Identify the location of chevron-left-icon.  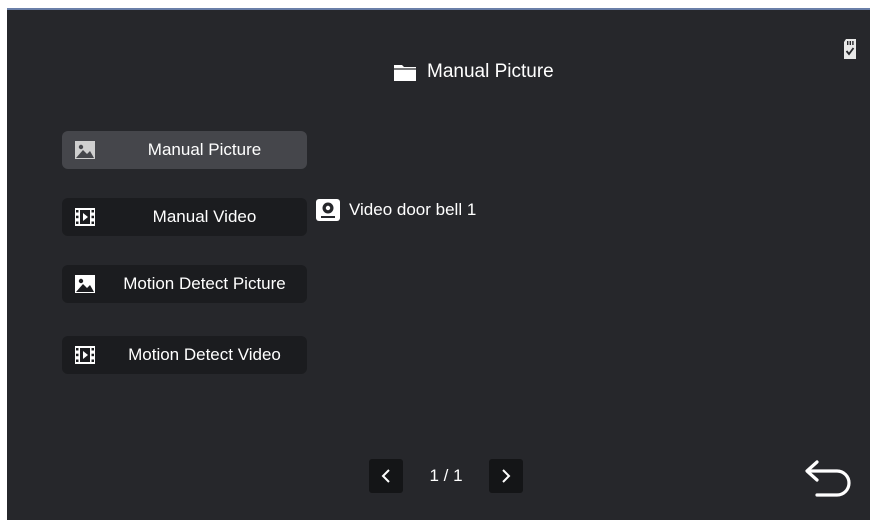
(385, 476).